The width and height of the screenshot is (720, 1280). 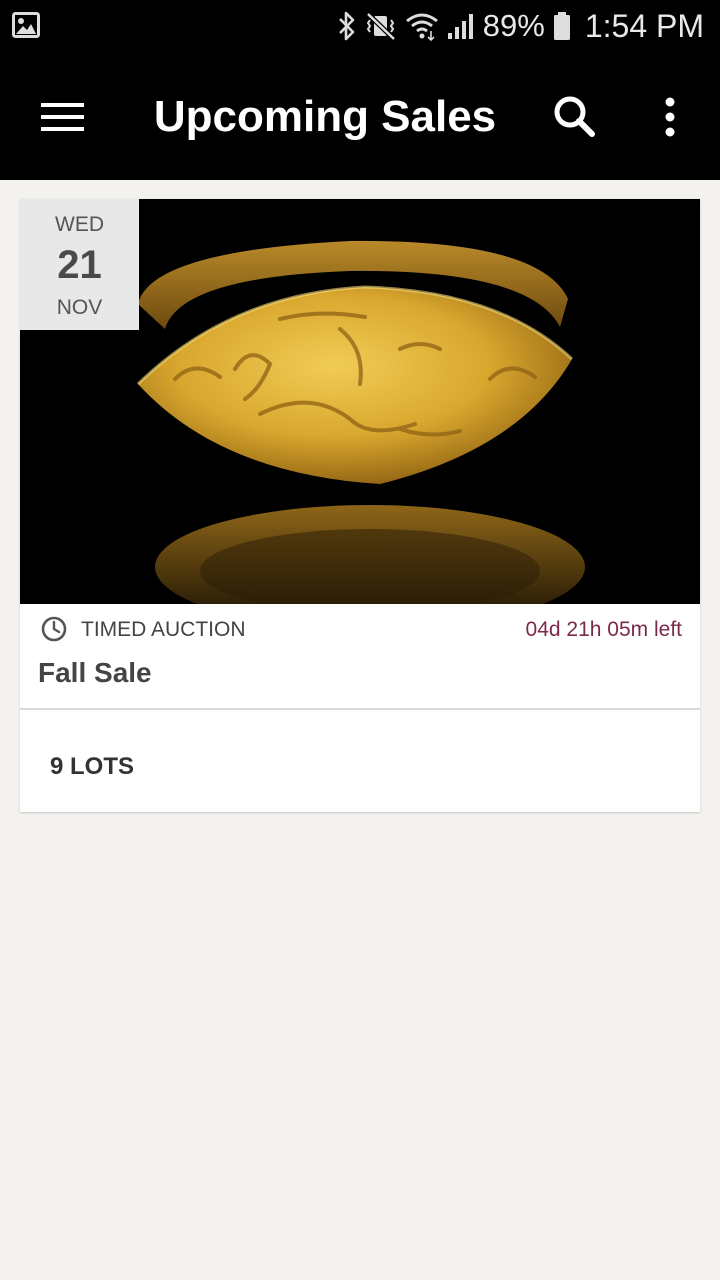 I want to click on clock-icon, so click(x=54, y=629).